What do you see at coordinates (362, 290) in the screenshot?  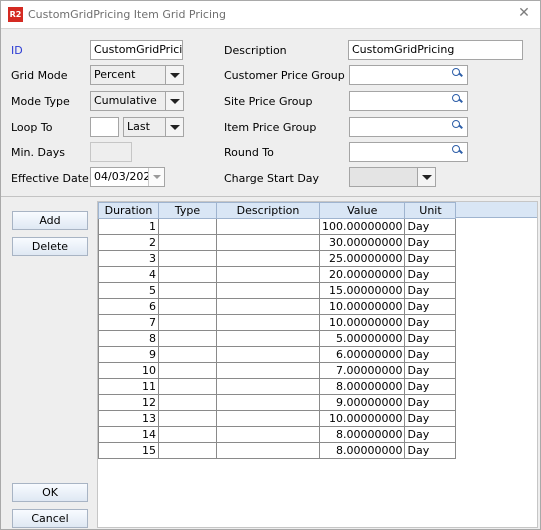 I see `cell-value: 15.00000000` at bounding box center [362, 290].